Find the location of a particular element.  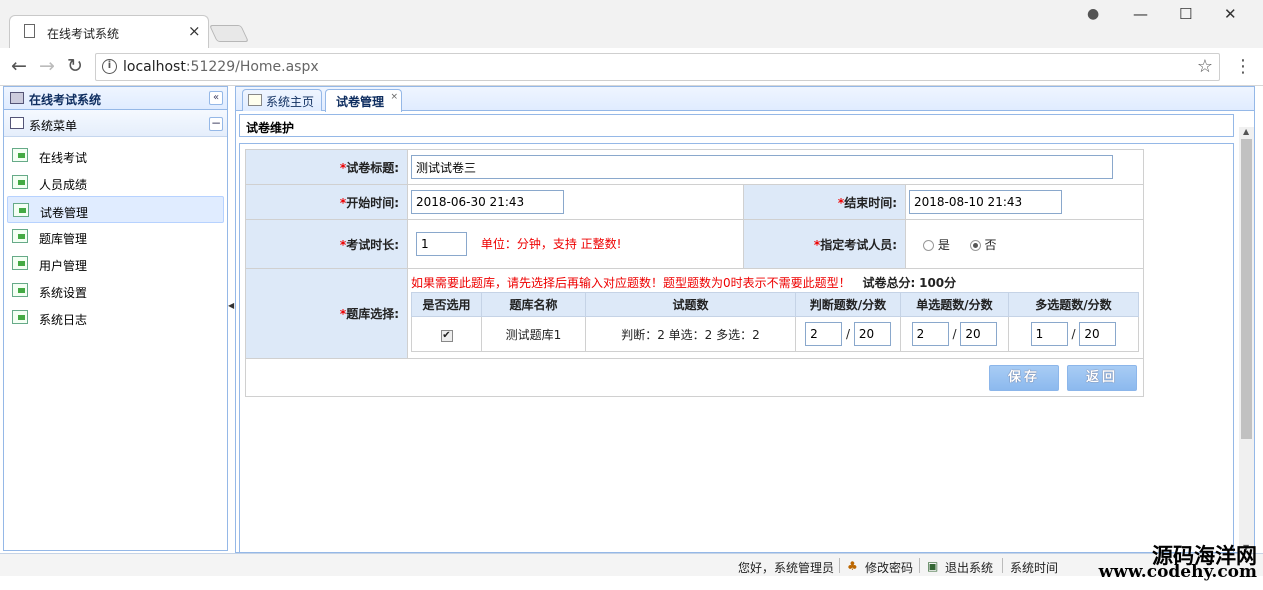

scroll-thumb is located at coordinates (1246, 289).